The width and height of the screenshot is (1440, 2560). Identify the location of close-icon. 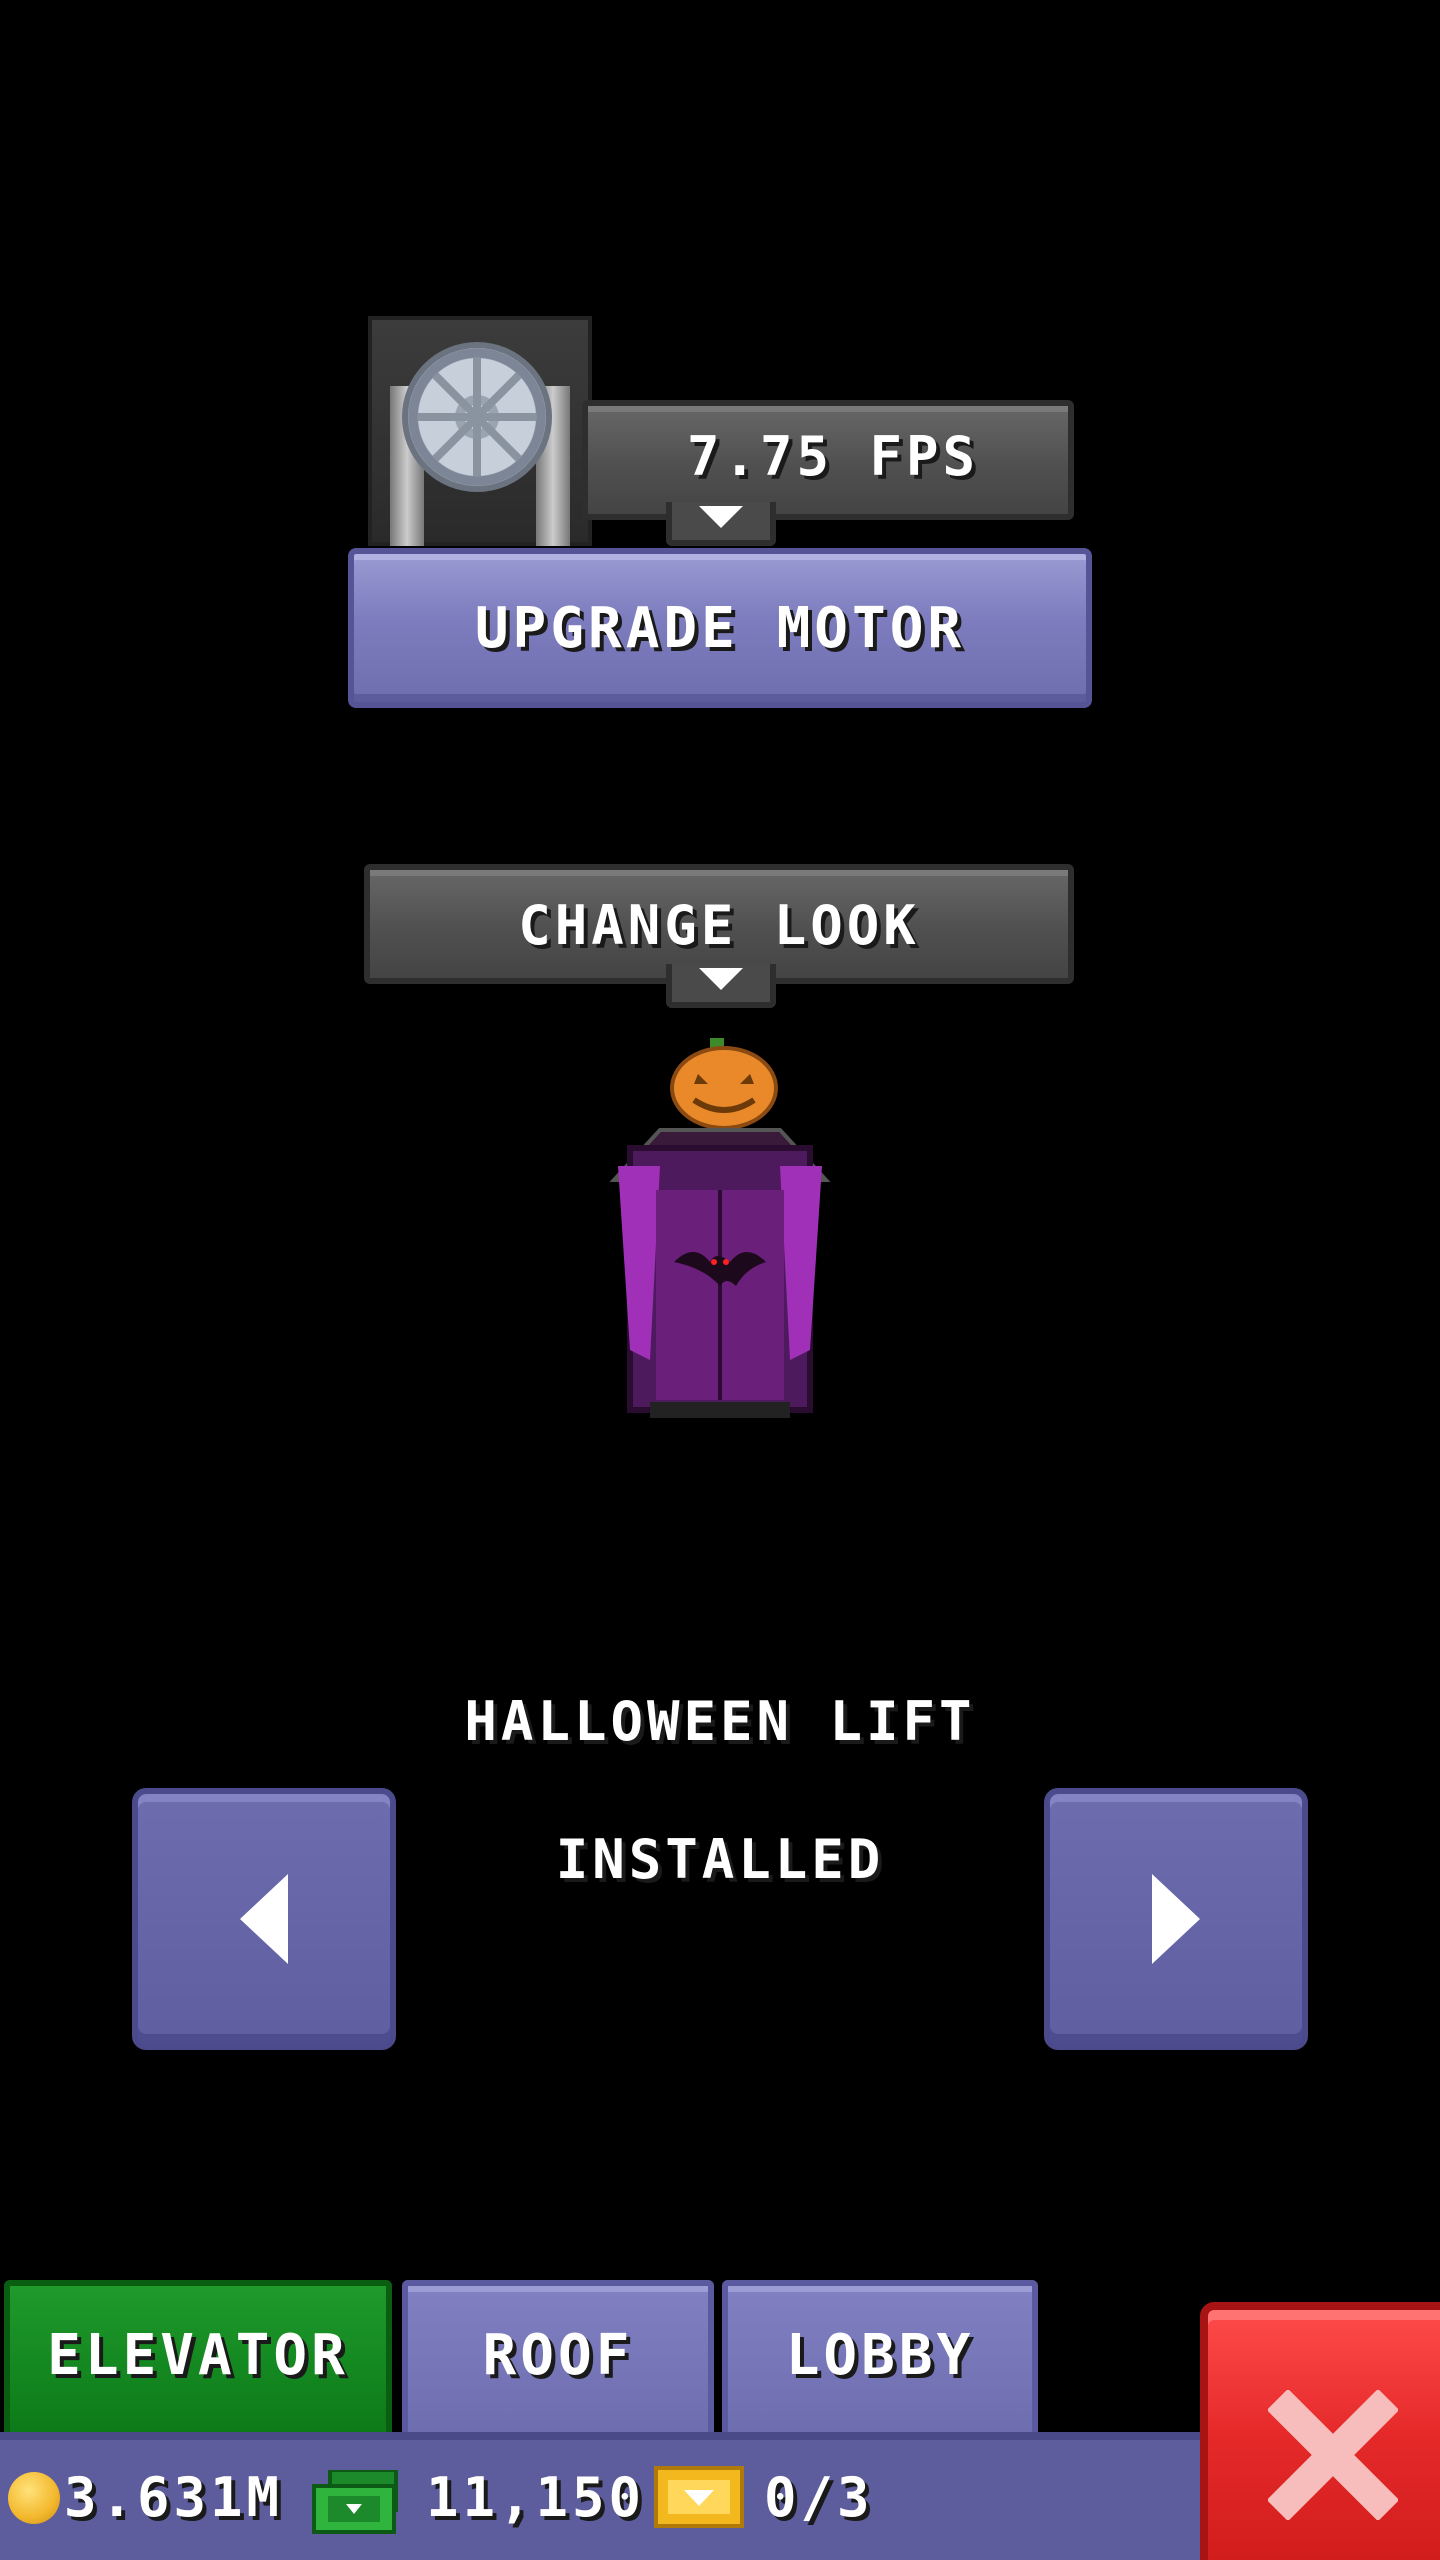
(1333, 2455).